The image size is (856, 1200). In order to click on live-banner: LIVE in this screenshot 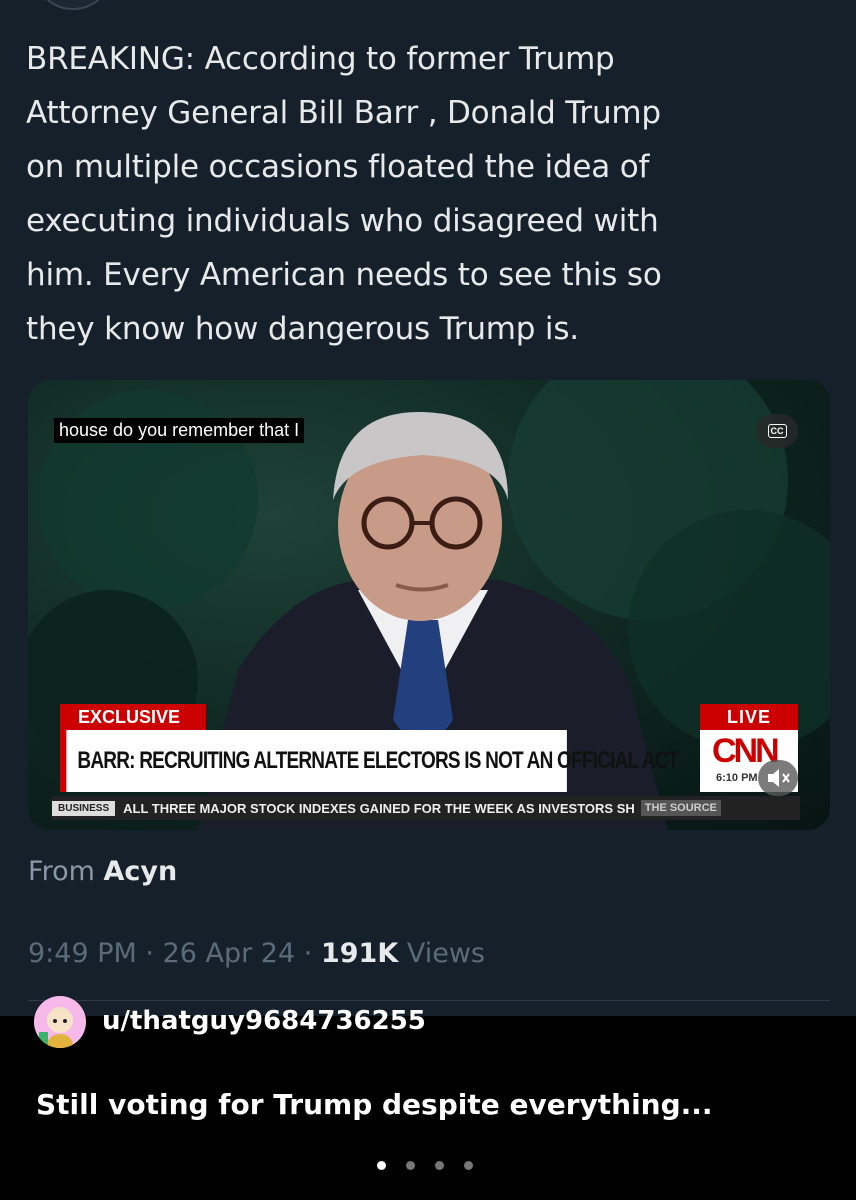, I will do `click(749, 717)`.